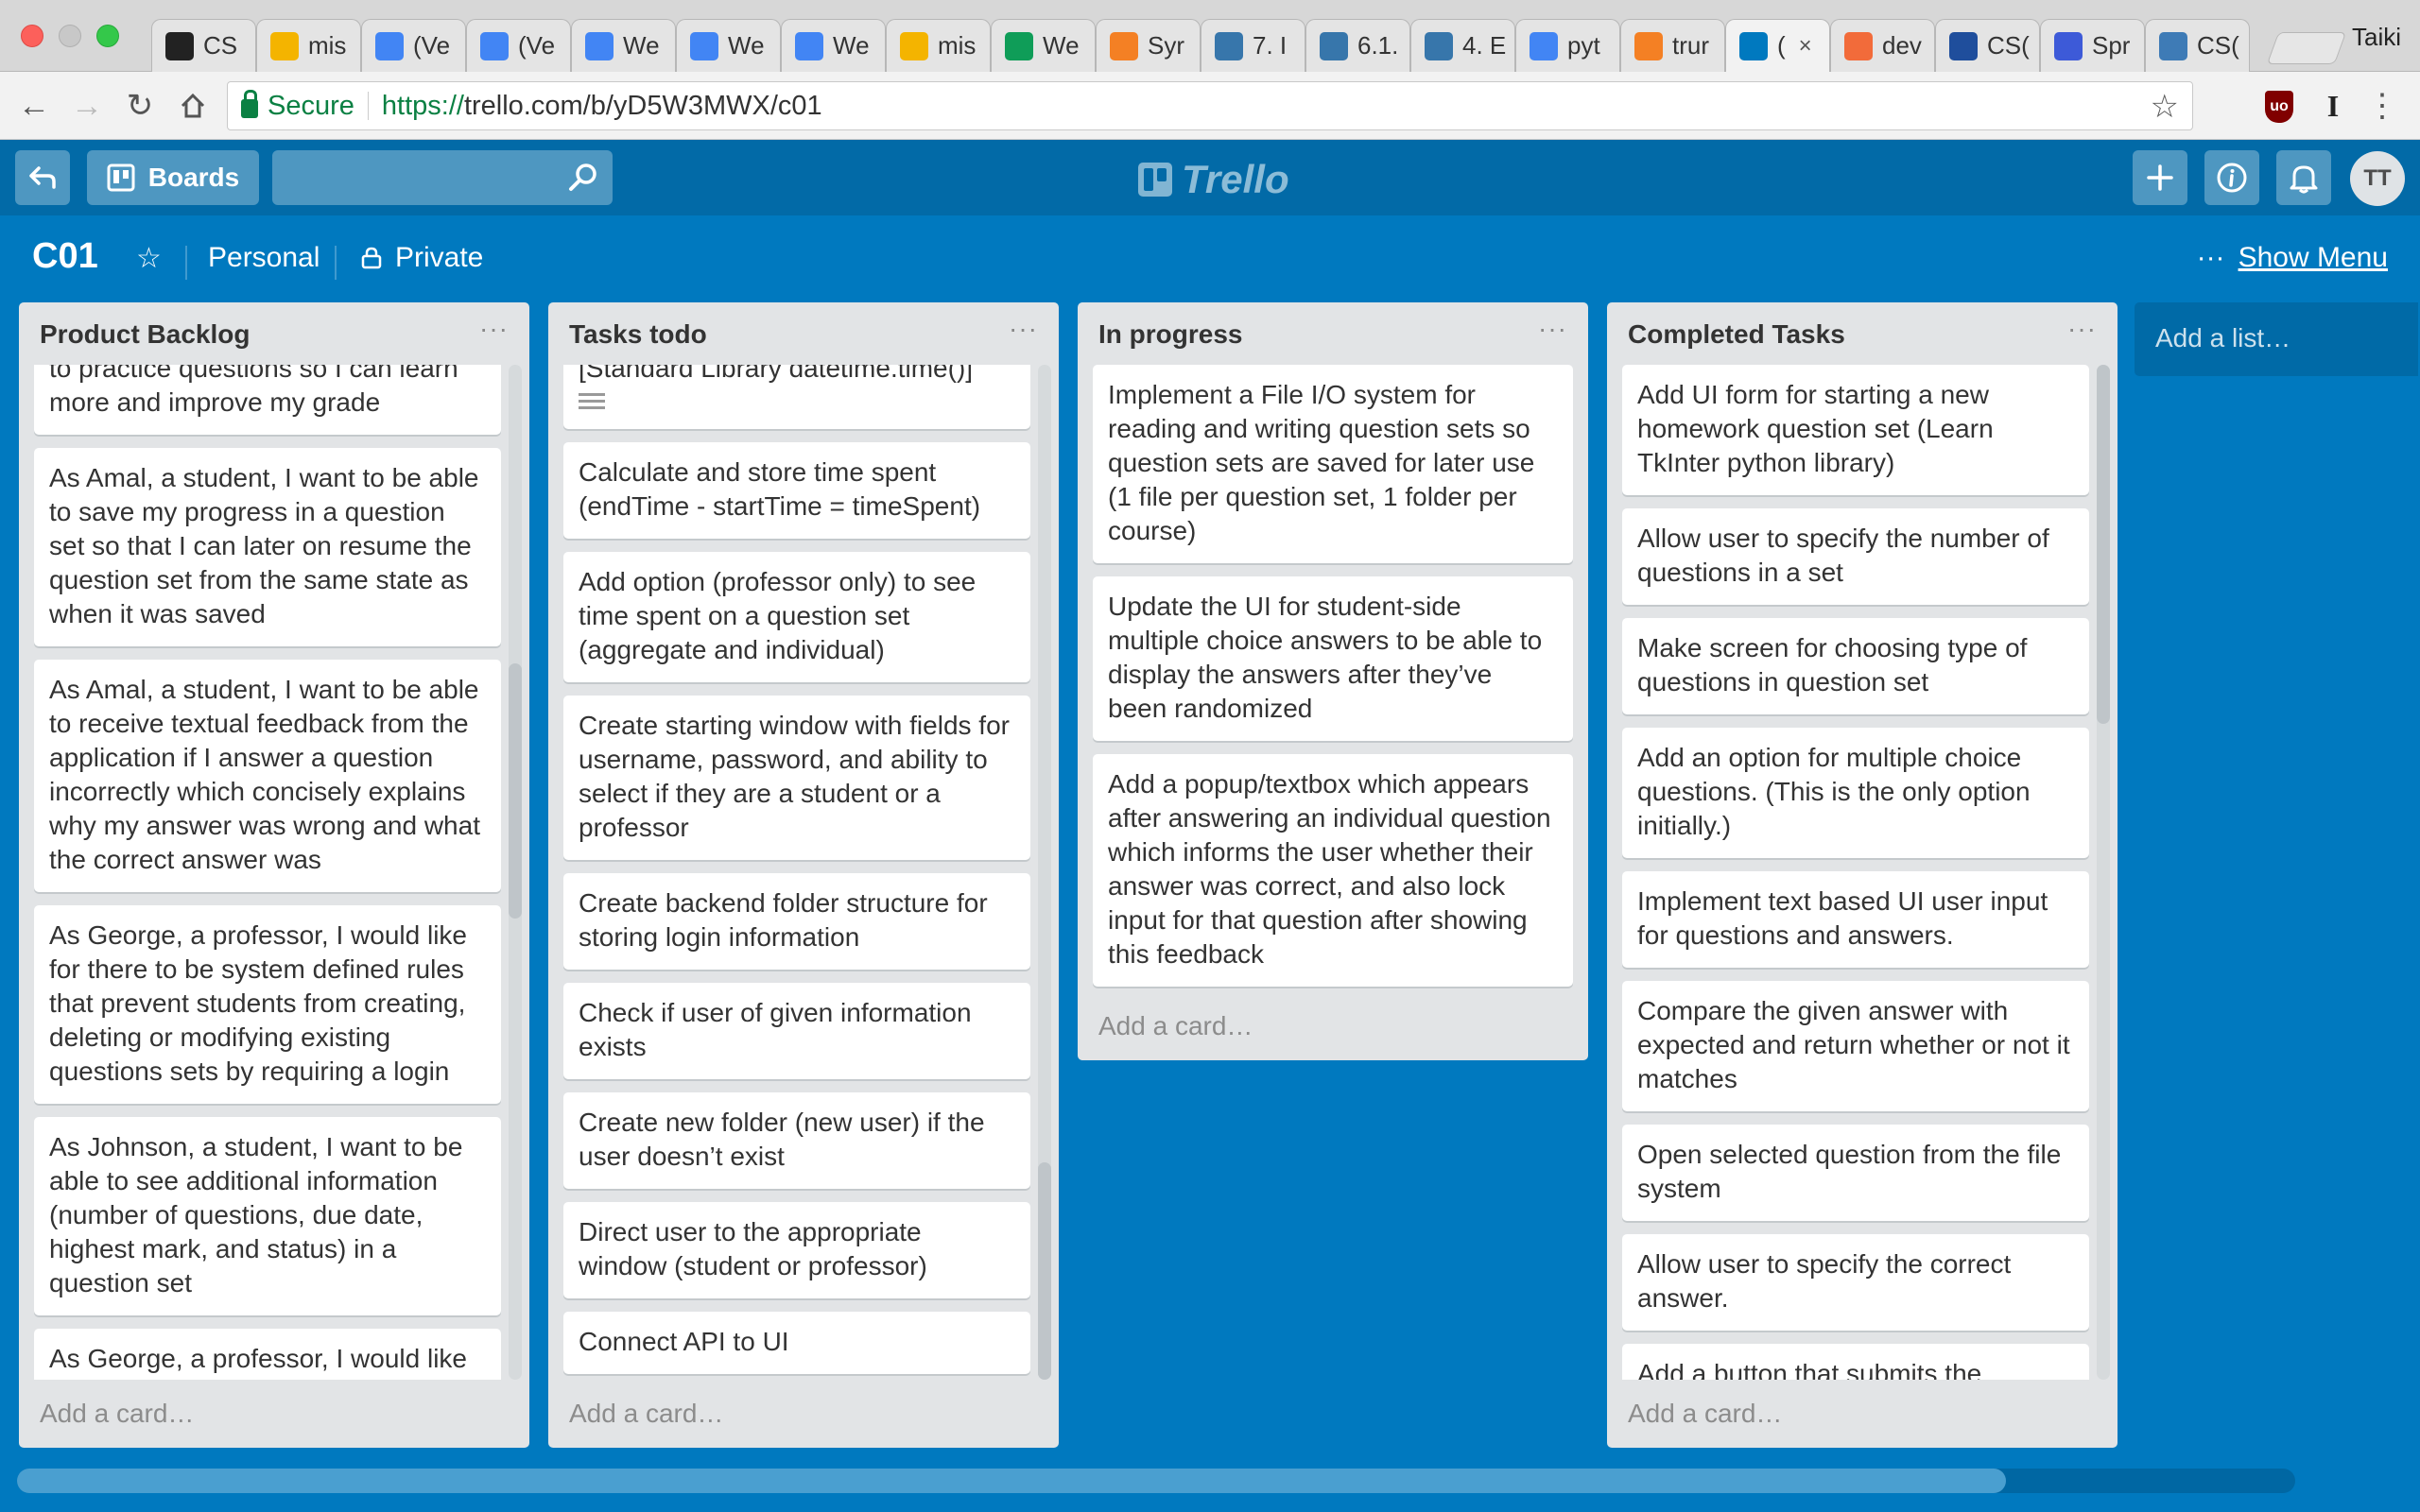 Image resolution: width=2420 pixels, height=1512 pixels. I want to click on star-board-button: ☆, so click(149, 258).